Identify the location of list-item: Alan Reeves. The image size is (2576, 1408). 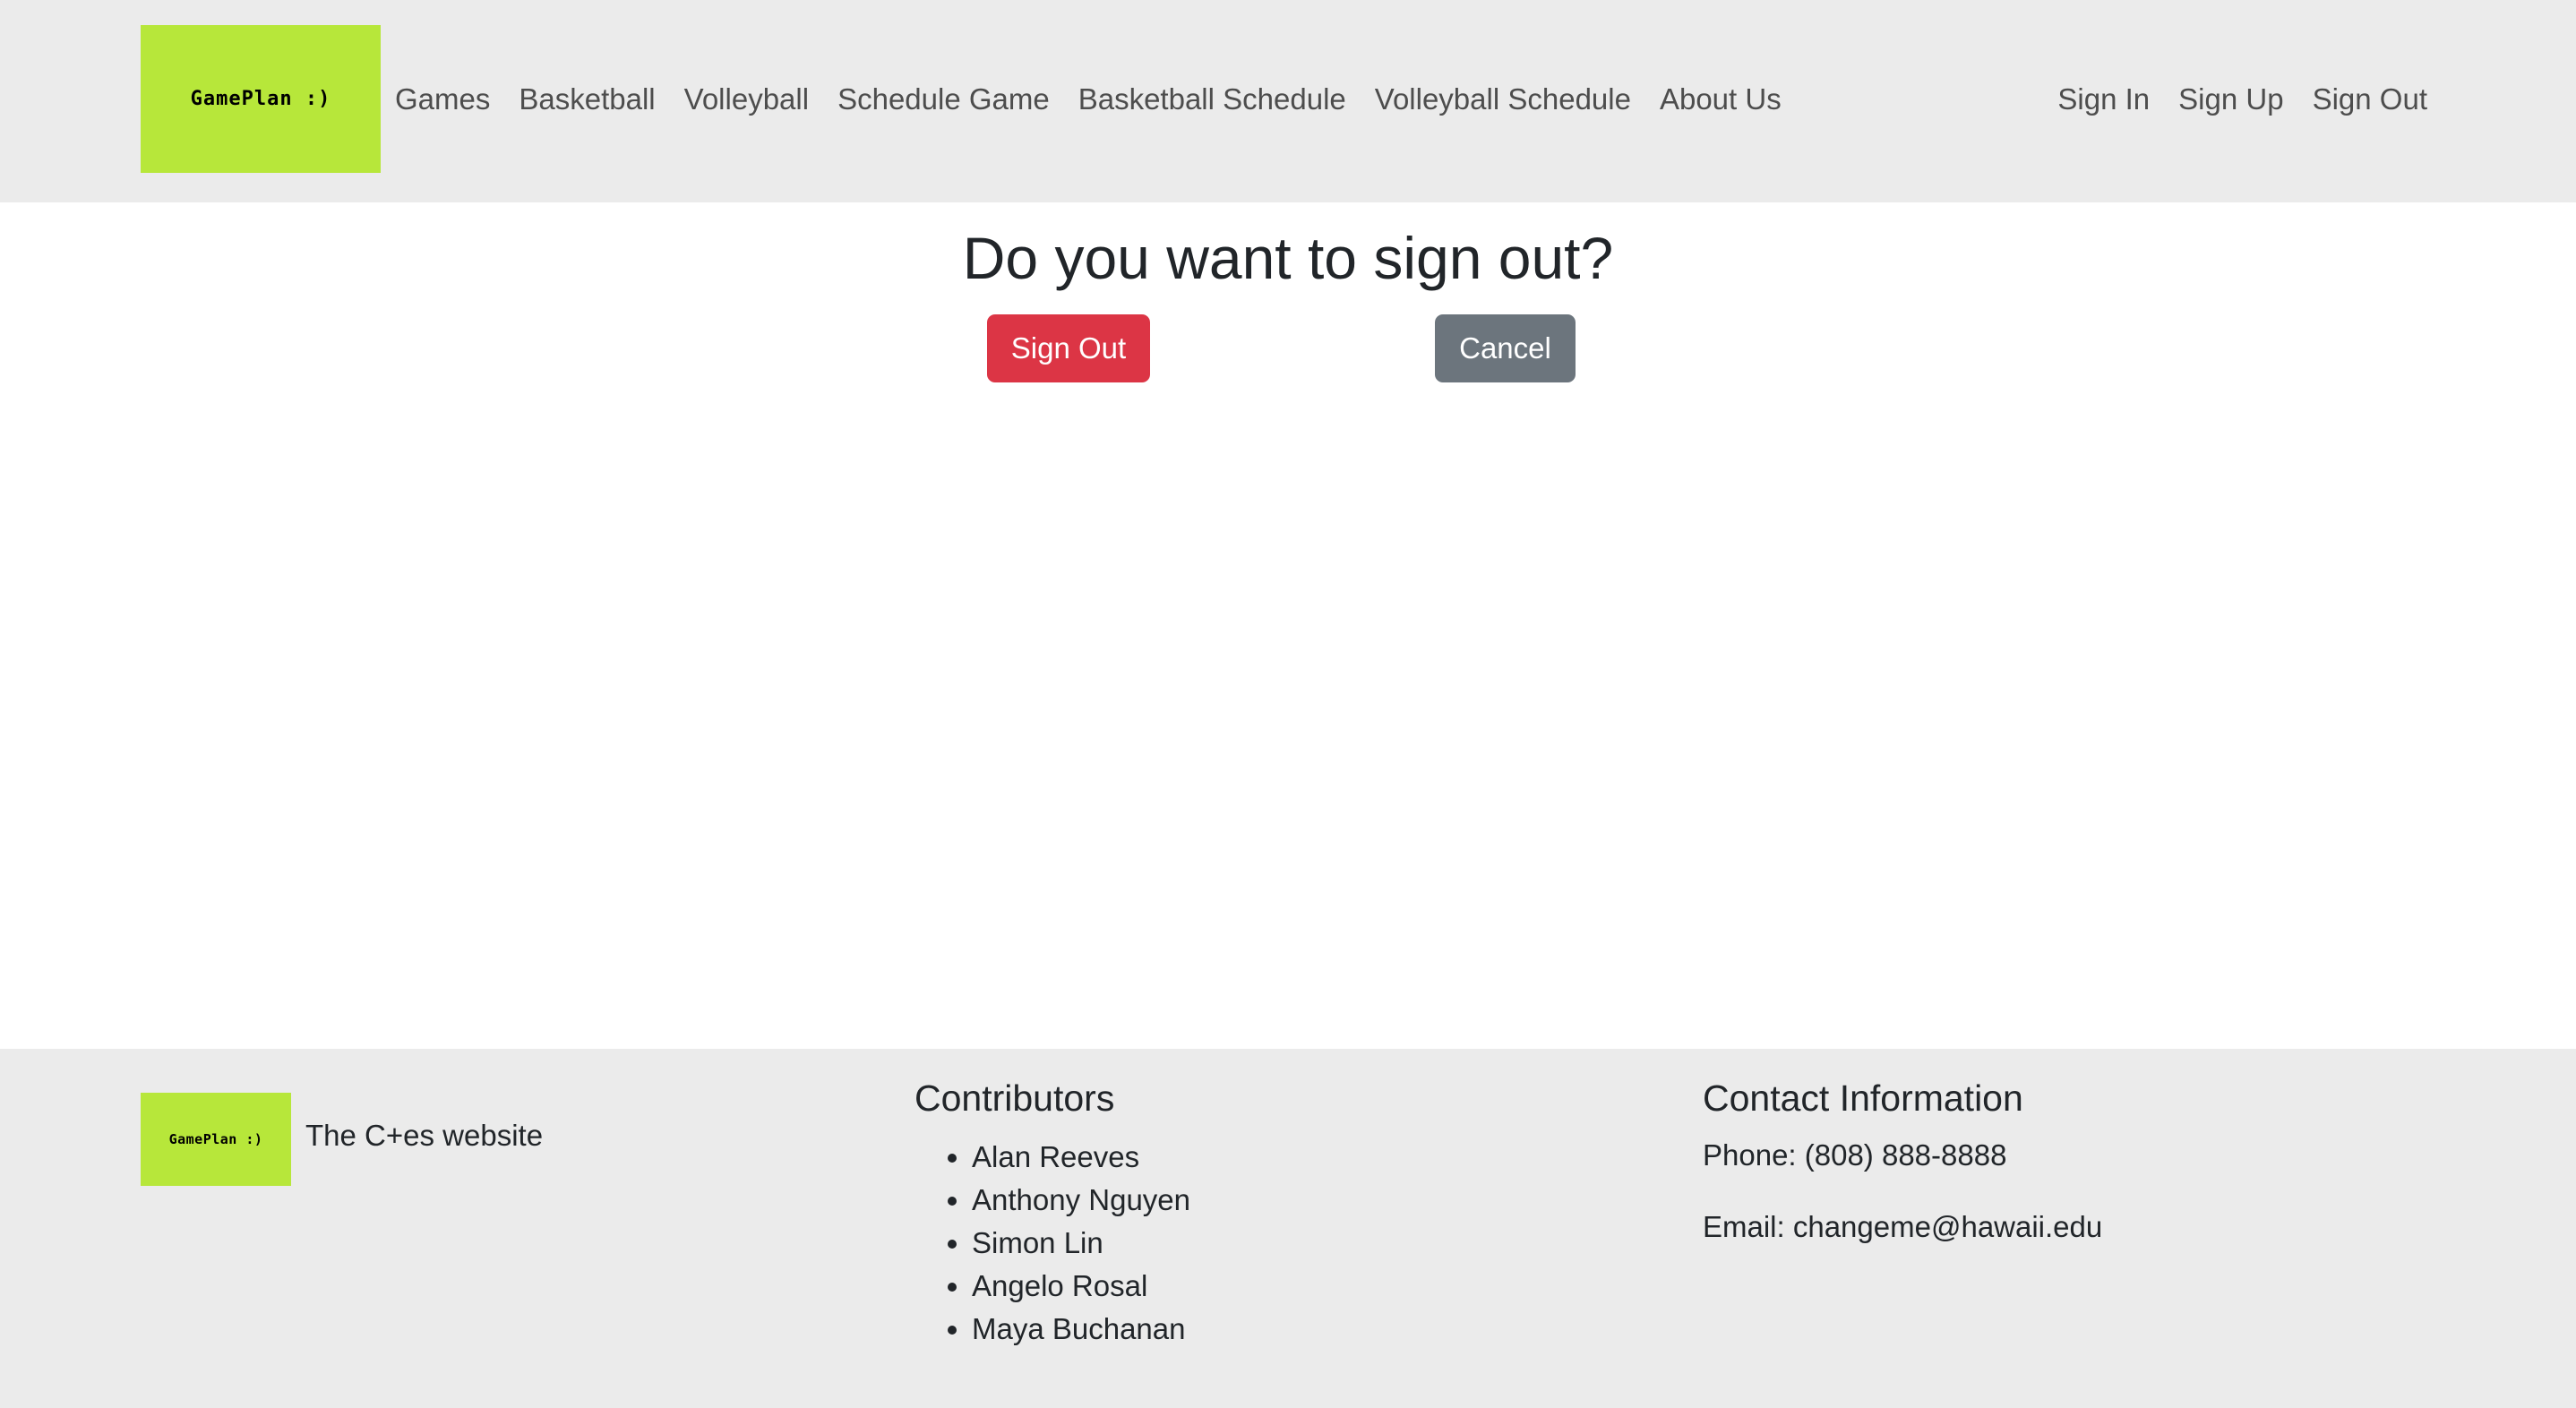
(1081, 1157).